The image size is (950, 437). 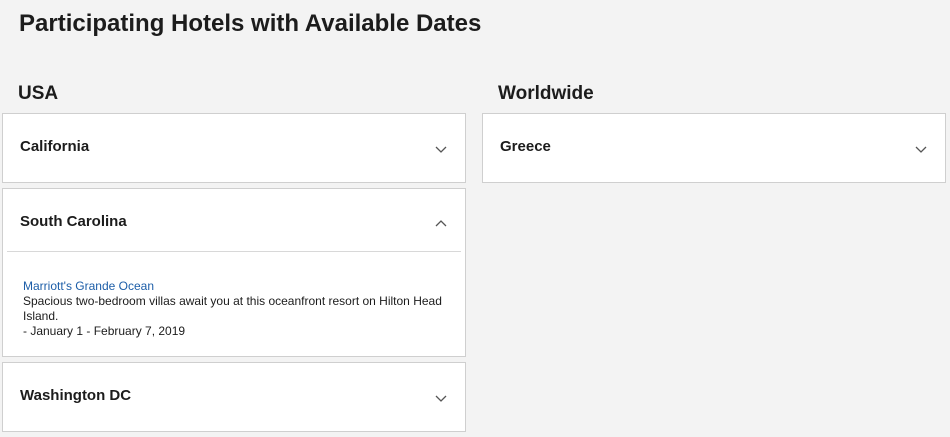 What do you see at coordinates (38, 93) in the screenshot?
I see `region-heading-usa: USA` at bounding box center [38, 93].